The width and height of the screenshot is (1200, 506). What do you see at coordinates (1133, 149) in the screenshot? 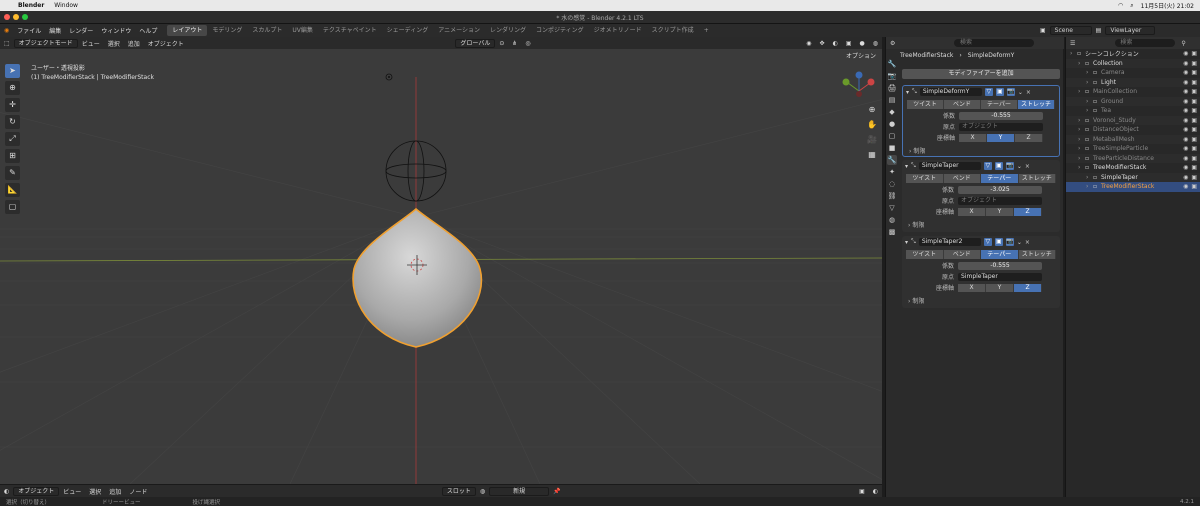
I see `outliner-row: › ▫ TreeSimpleParticle ◉ ▣` at bounding box center [1133, 149].